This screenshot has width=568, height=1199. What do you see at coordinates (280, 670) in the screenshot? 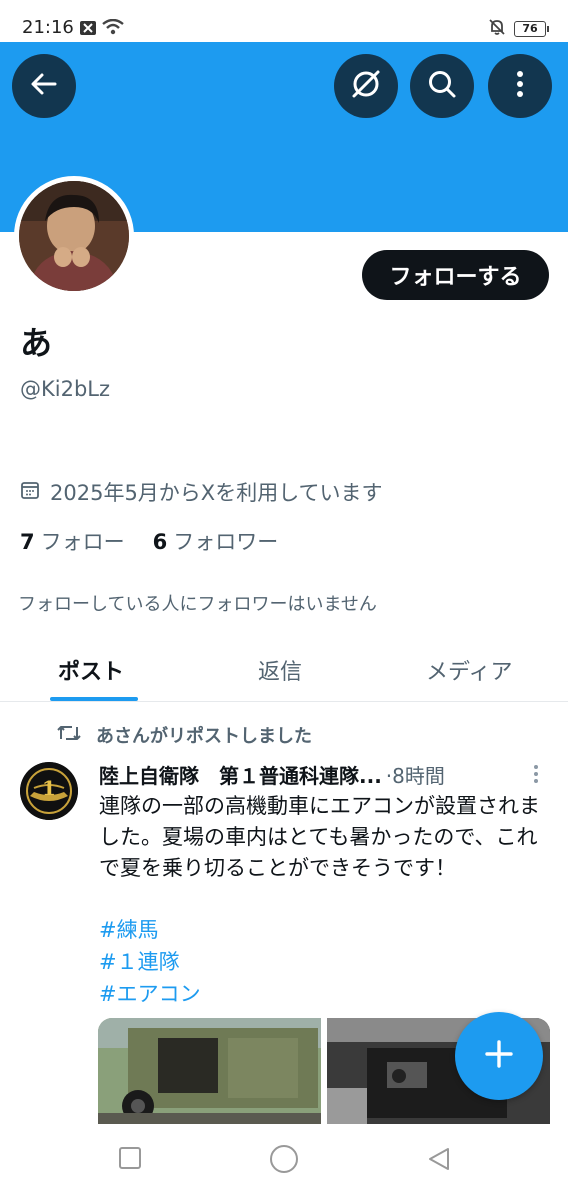
I see `tab-replies: 返信` at bounding box center [280, 670].